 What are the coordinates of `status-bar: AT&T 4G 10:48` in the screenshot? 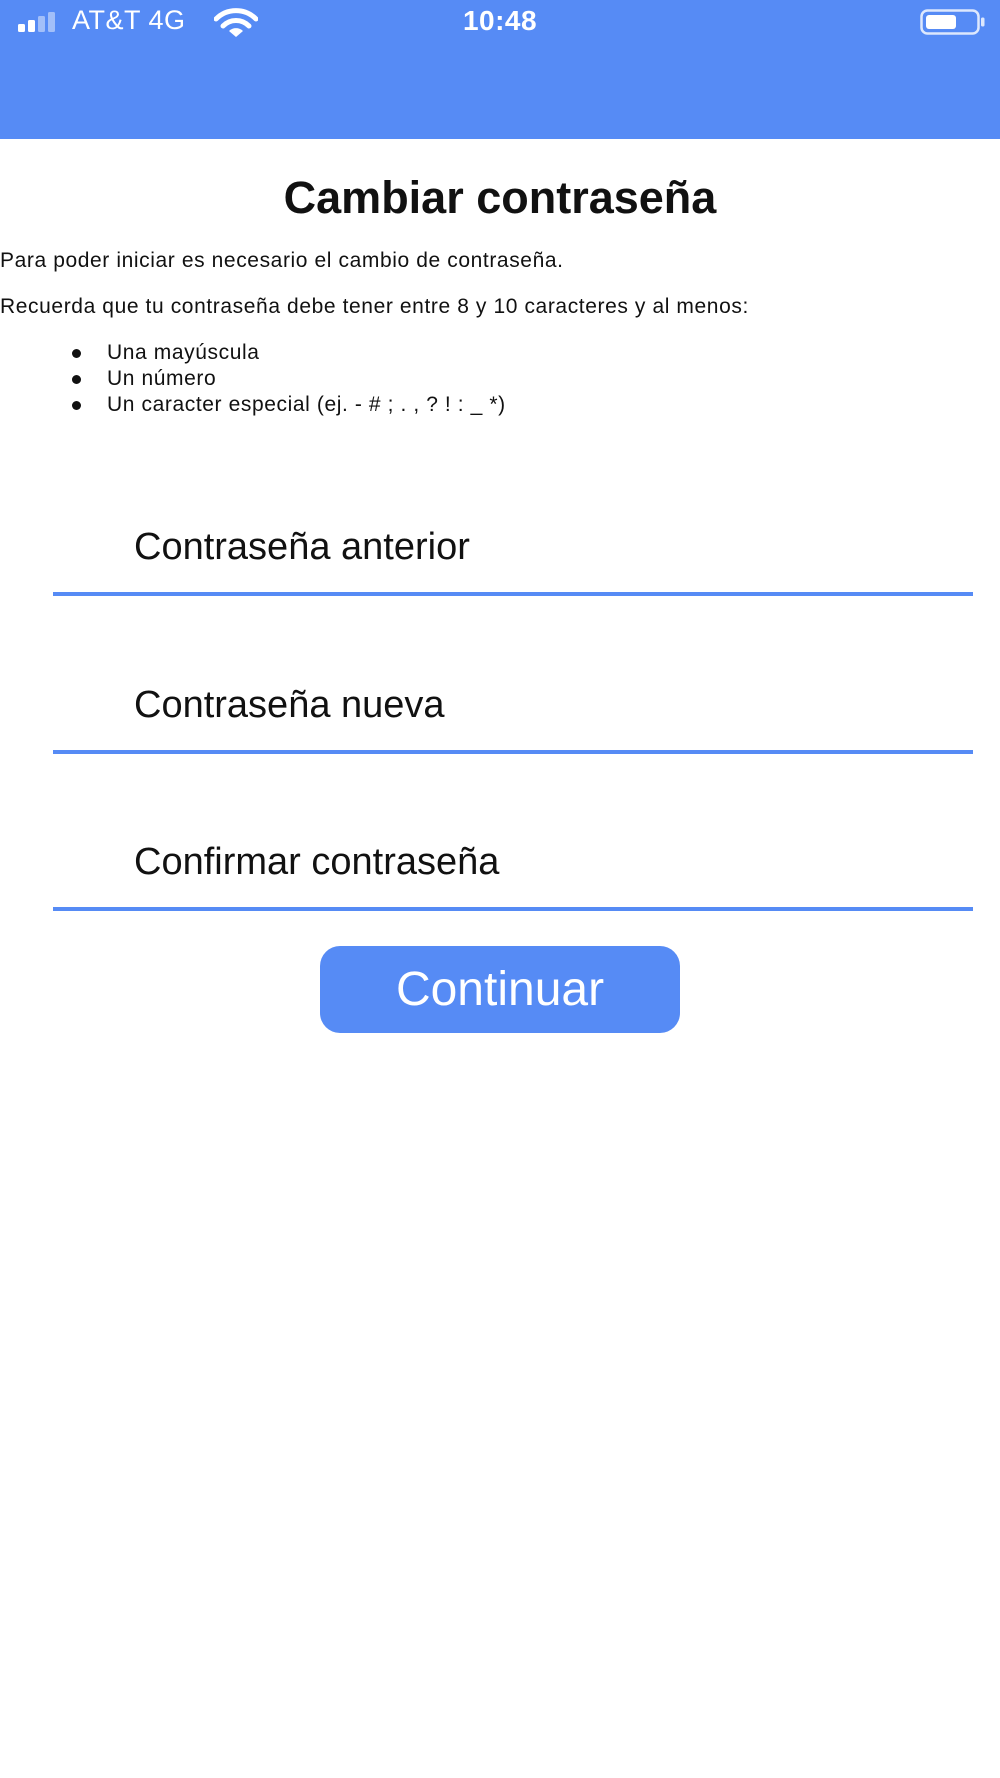 It's located at (500, 23).